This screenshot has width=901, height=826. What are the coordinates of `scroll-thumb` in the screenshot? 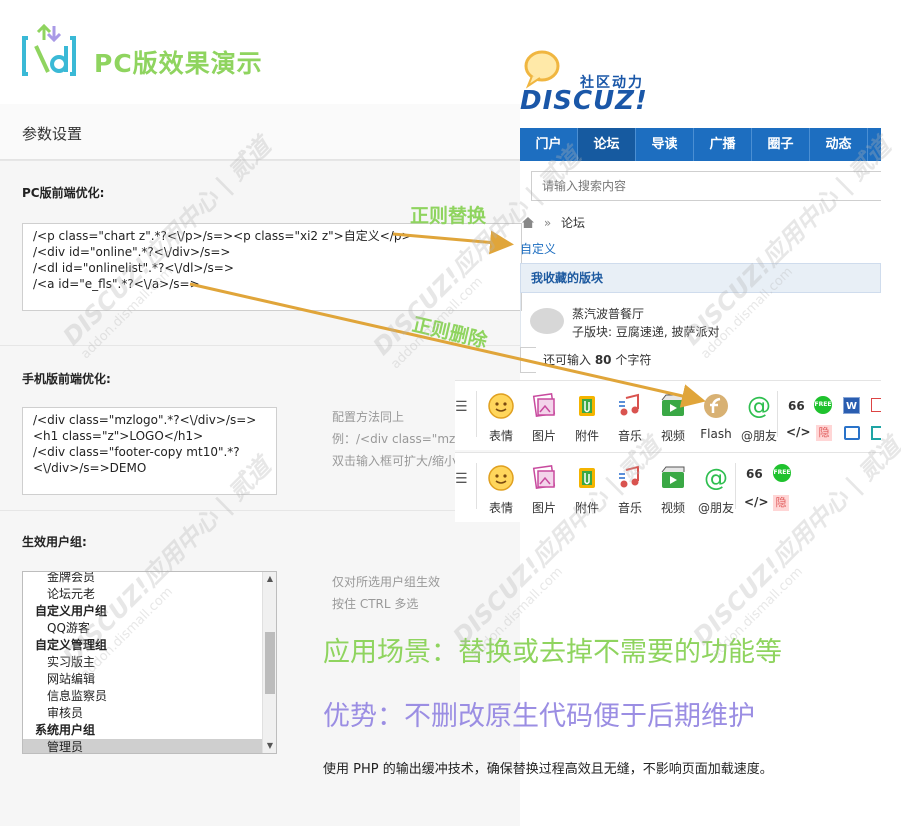 It's located at (270, 663).